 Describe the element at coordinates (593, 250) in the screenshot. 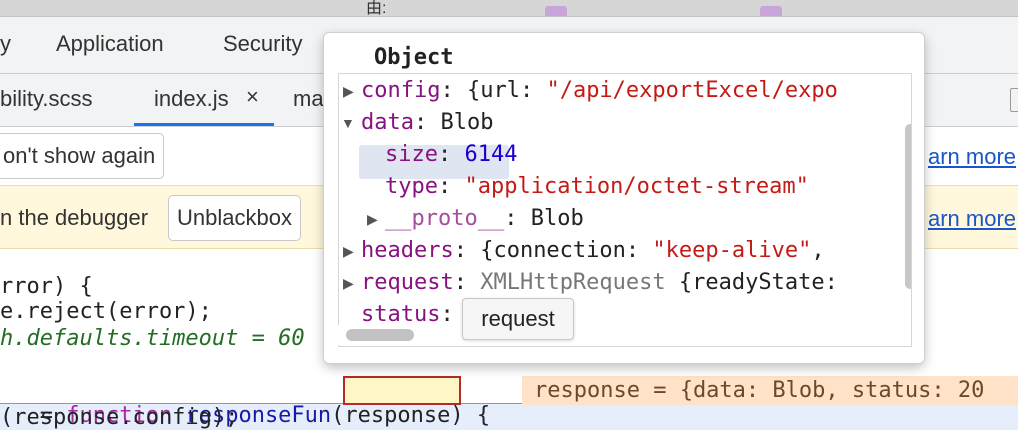

I see `tree-row-headers: headers: {connection: "keep-alive",` at that location.